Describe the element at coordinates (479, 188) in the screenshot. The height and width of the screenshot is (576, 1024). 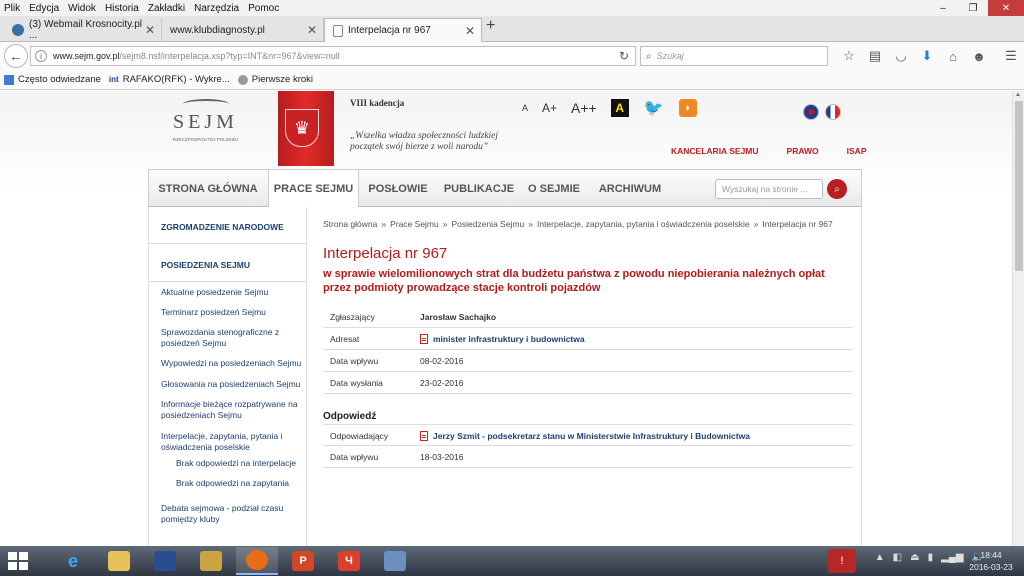
I see `nav-publikacje: PUBLIKACJE` at that location.